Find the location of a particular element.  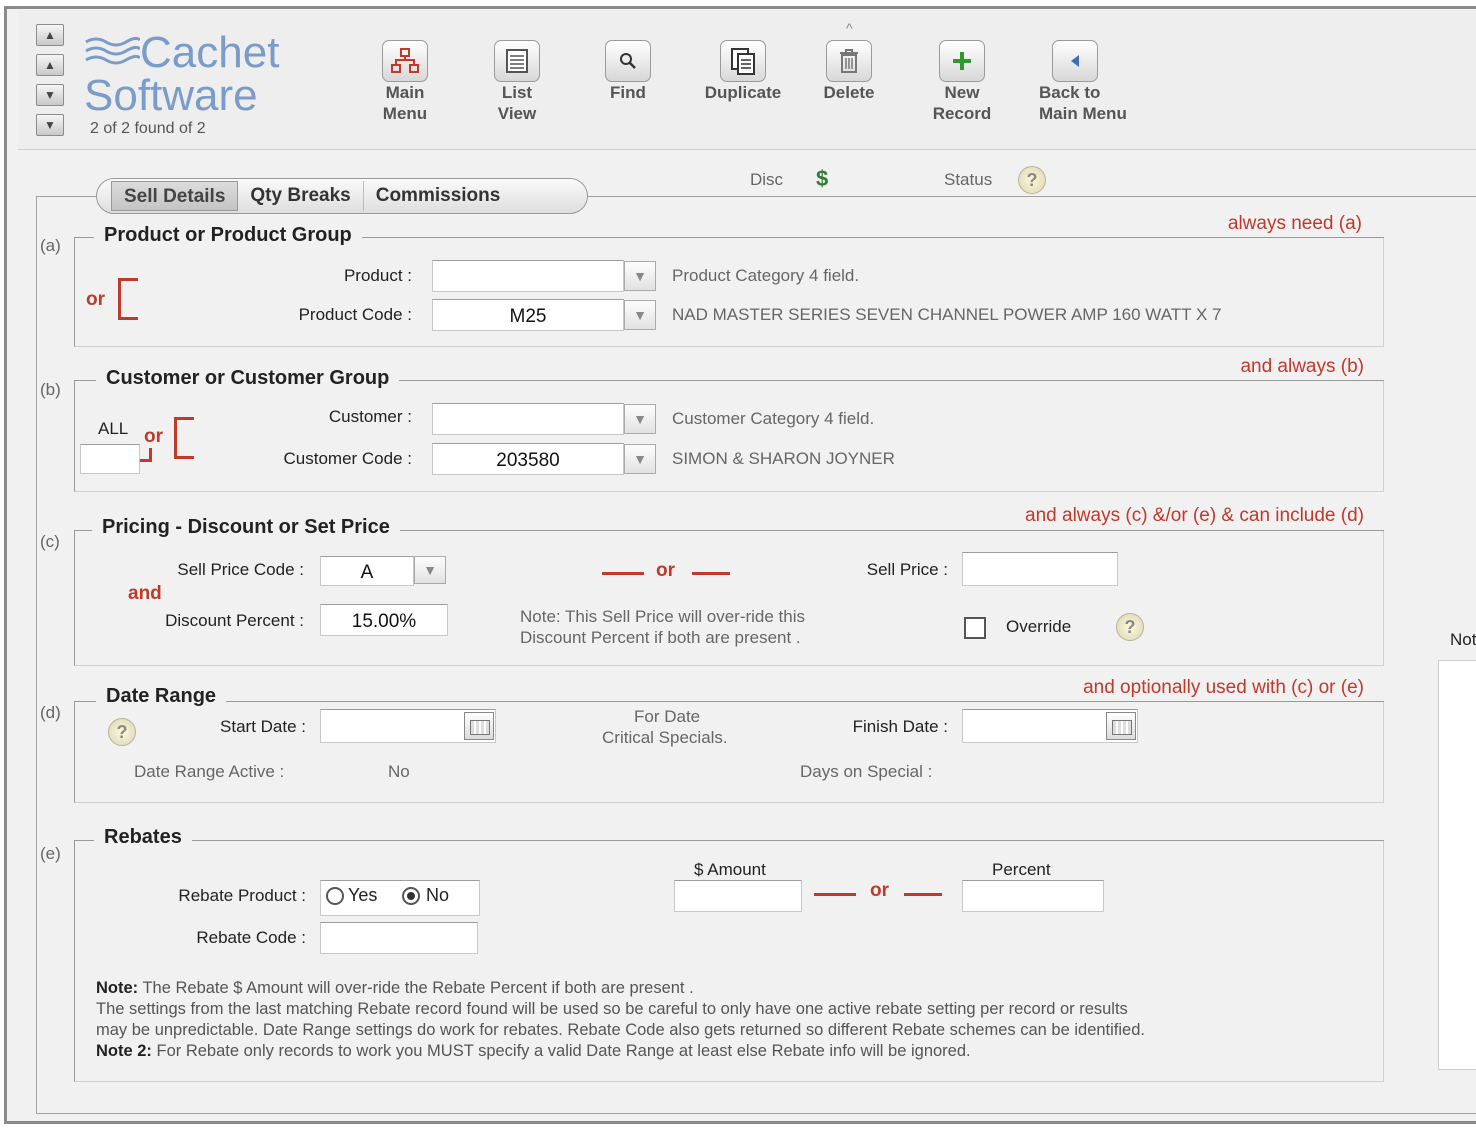

delete-button: Delete is located at coordinates (849, 71).